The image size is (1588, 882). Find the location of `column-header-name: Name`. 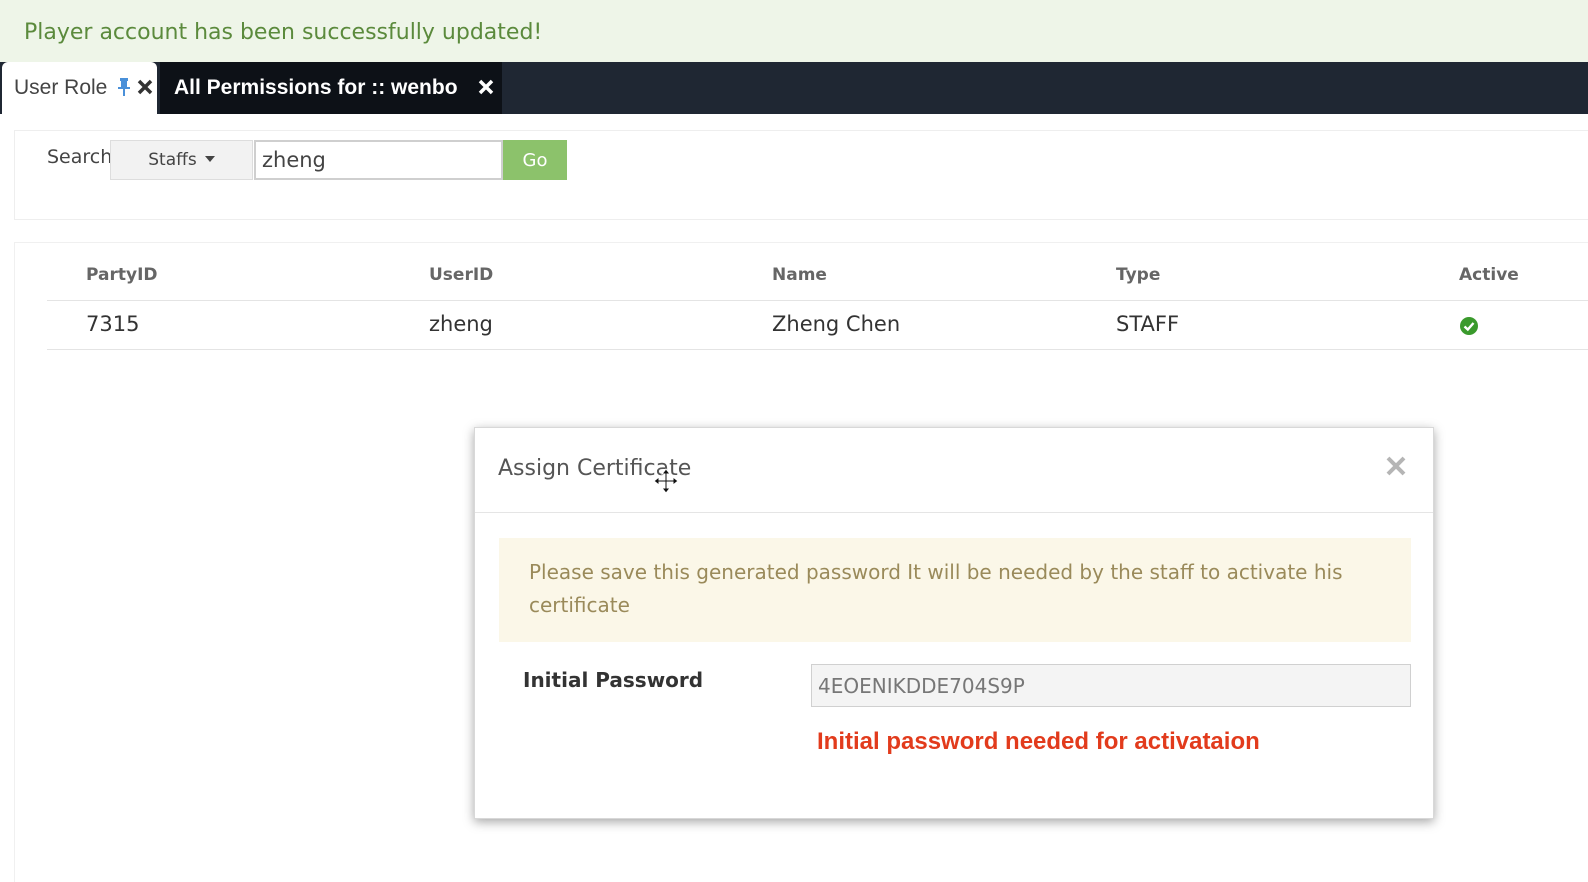

column-header-name: Name is located at coordinates (799, 275).